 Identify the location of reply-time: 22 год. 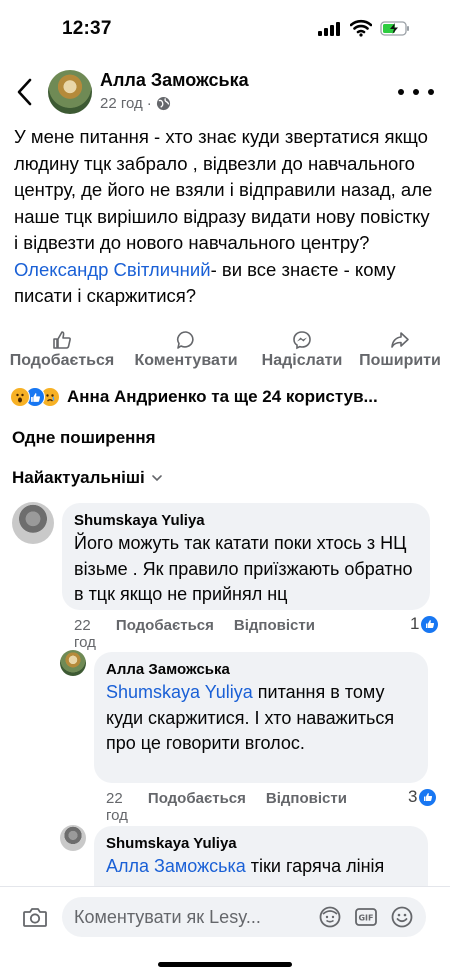
(117, 807).